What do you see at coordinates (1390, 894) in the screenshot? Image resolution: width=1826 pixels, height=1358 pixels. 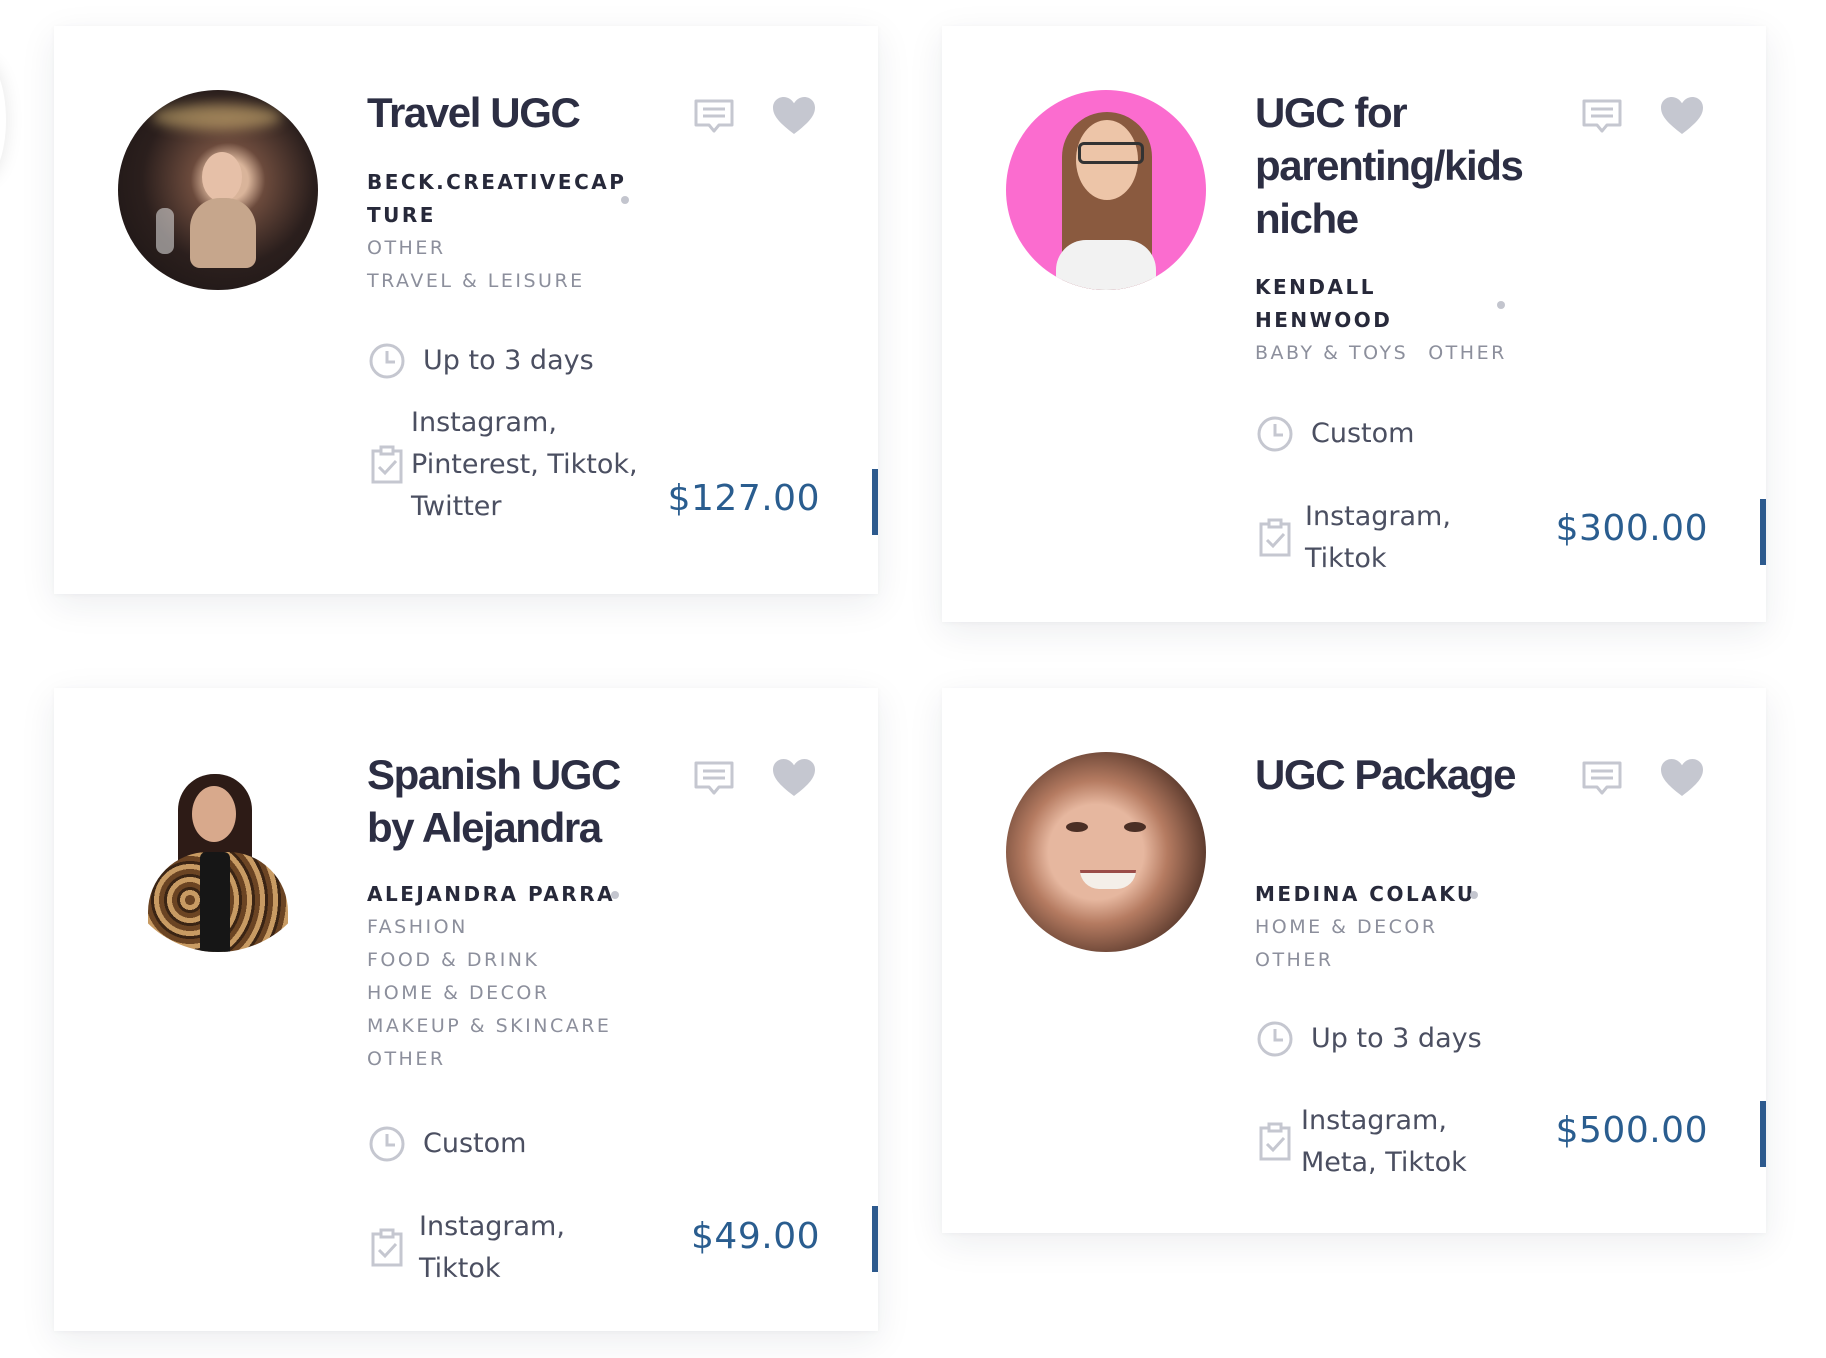 I see `creator-name: MEDINA COLAKU` at bounding box center [1390, 894].